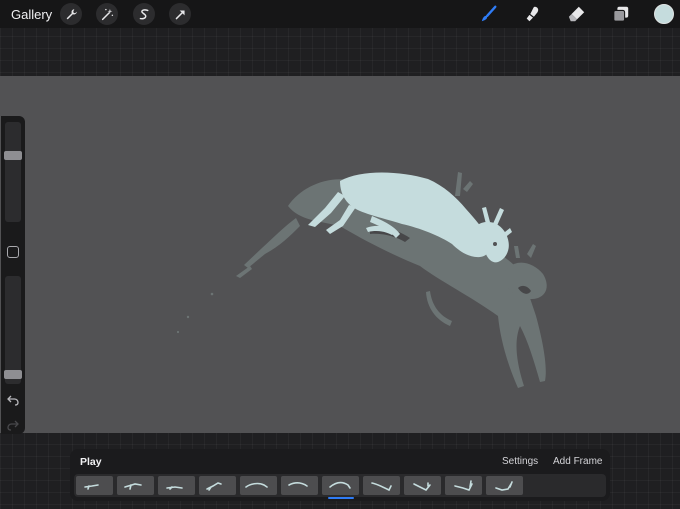 The width and height of the screenshot is (680, 509). I want to click on left-sidebar, so click(13, 275).